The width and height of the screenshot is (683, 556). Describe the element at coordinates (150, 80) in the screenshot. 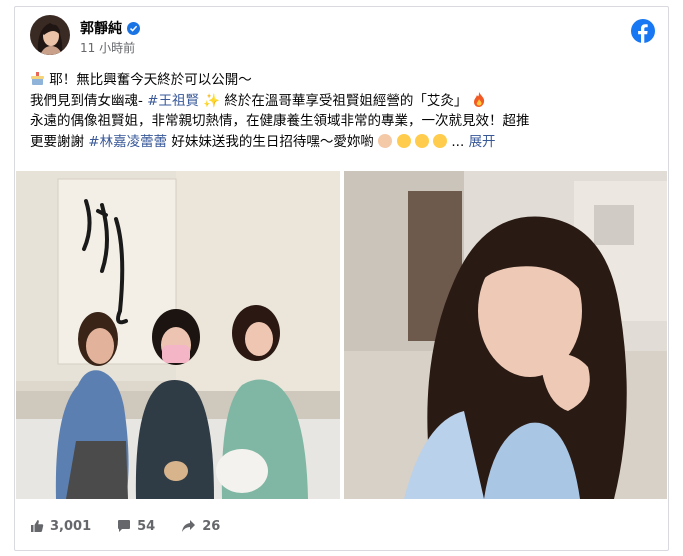

I see `post-line-1-text: 耶！無比興奮今天終於可以公開～` at that location.